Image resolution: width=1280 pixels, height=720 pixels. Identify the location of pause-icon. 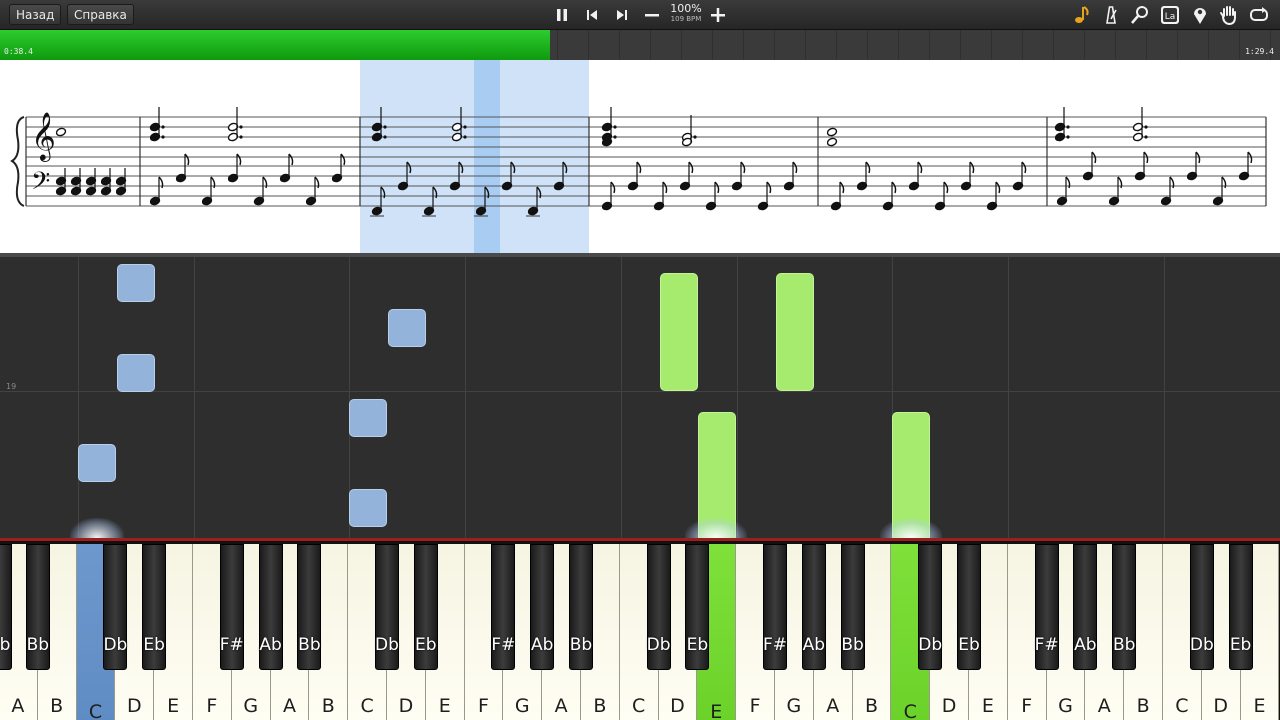
(562, 15).